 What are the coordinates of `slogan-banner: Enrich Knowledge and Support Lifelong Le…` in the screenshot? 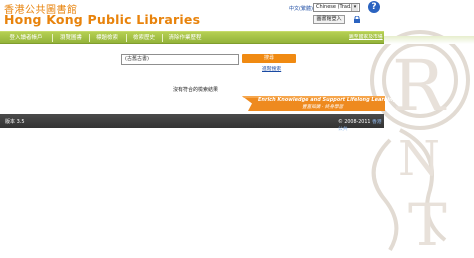 It's located at (319, 103).